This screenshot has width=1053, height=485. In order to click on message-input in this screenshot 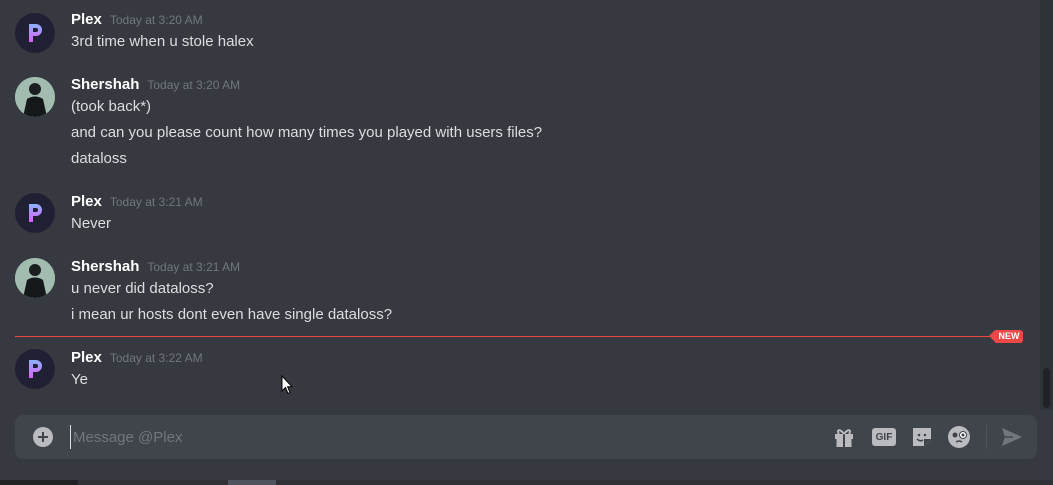, I will do `click(420, 437)`.